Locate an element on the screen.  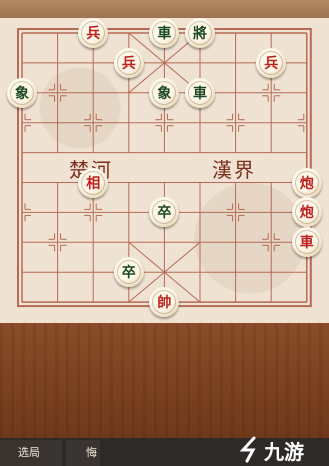
piece-red-cannon-1: 炮 is located at coordinates (306, 182).